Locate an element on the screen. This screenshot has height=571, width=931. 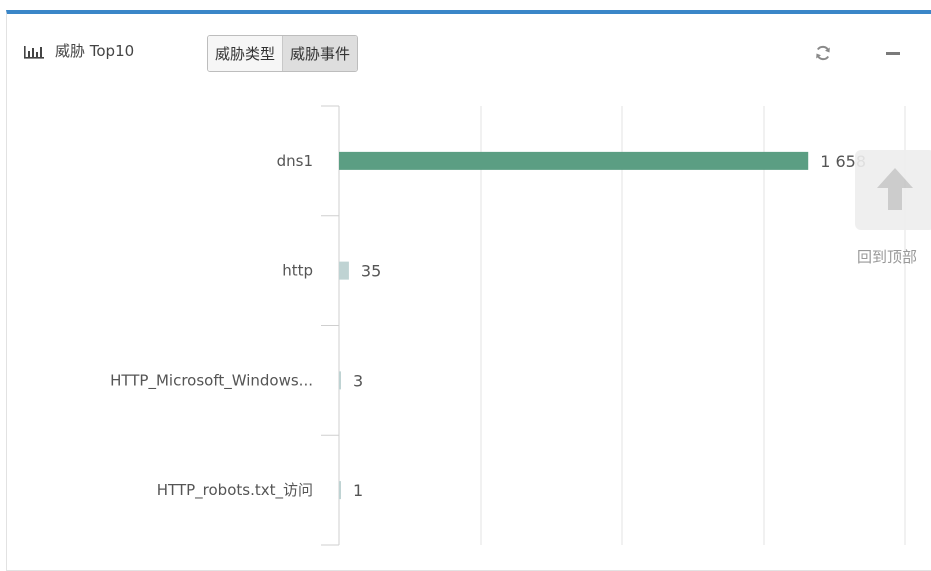
category-label: dns1 is located at coordinates (295, 161).